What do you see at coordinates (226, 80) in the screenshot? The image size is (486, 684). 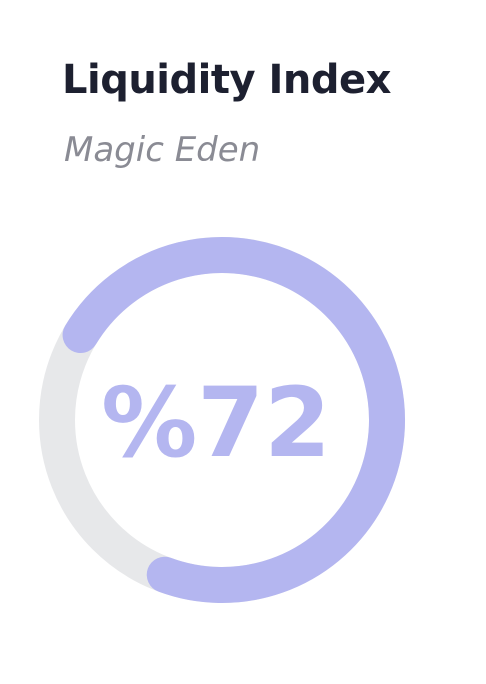 I see `widget-title: Liquidity Index` at bounding box center [226, 80].